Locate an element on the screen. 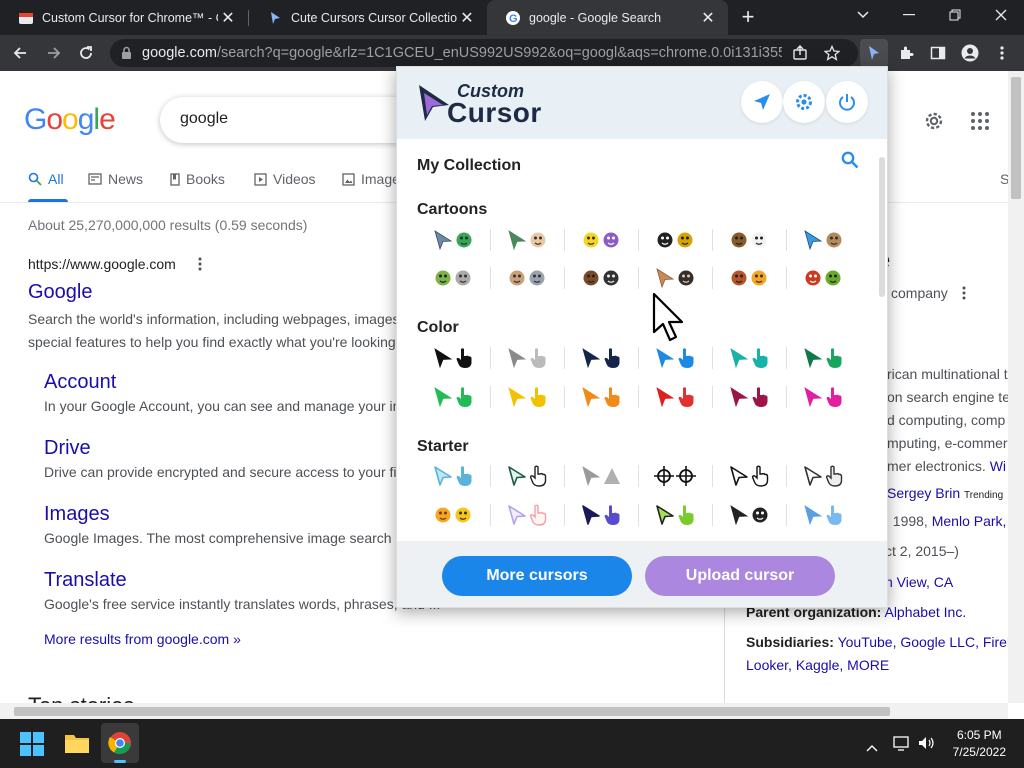 The image size is (1024, 768). chrome-taskbar-icon is located at coordinates (120, 743).